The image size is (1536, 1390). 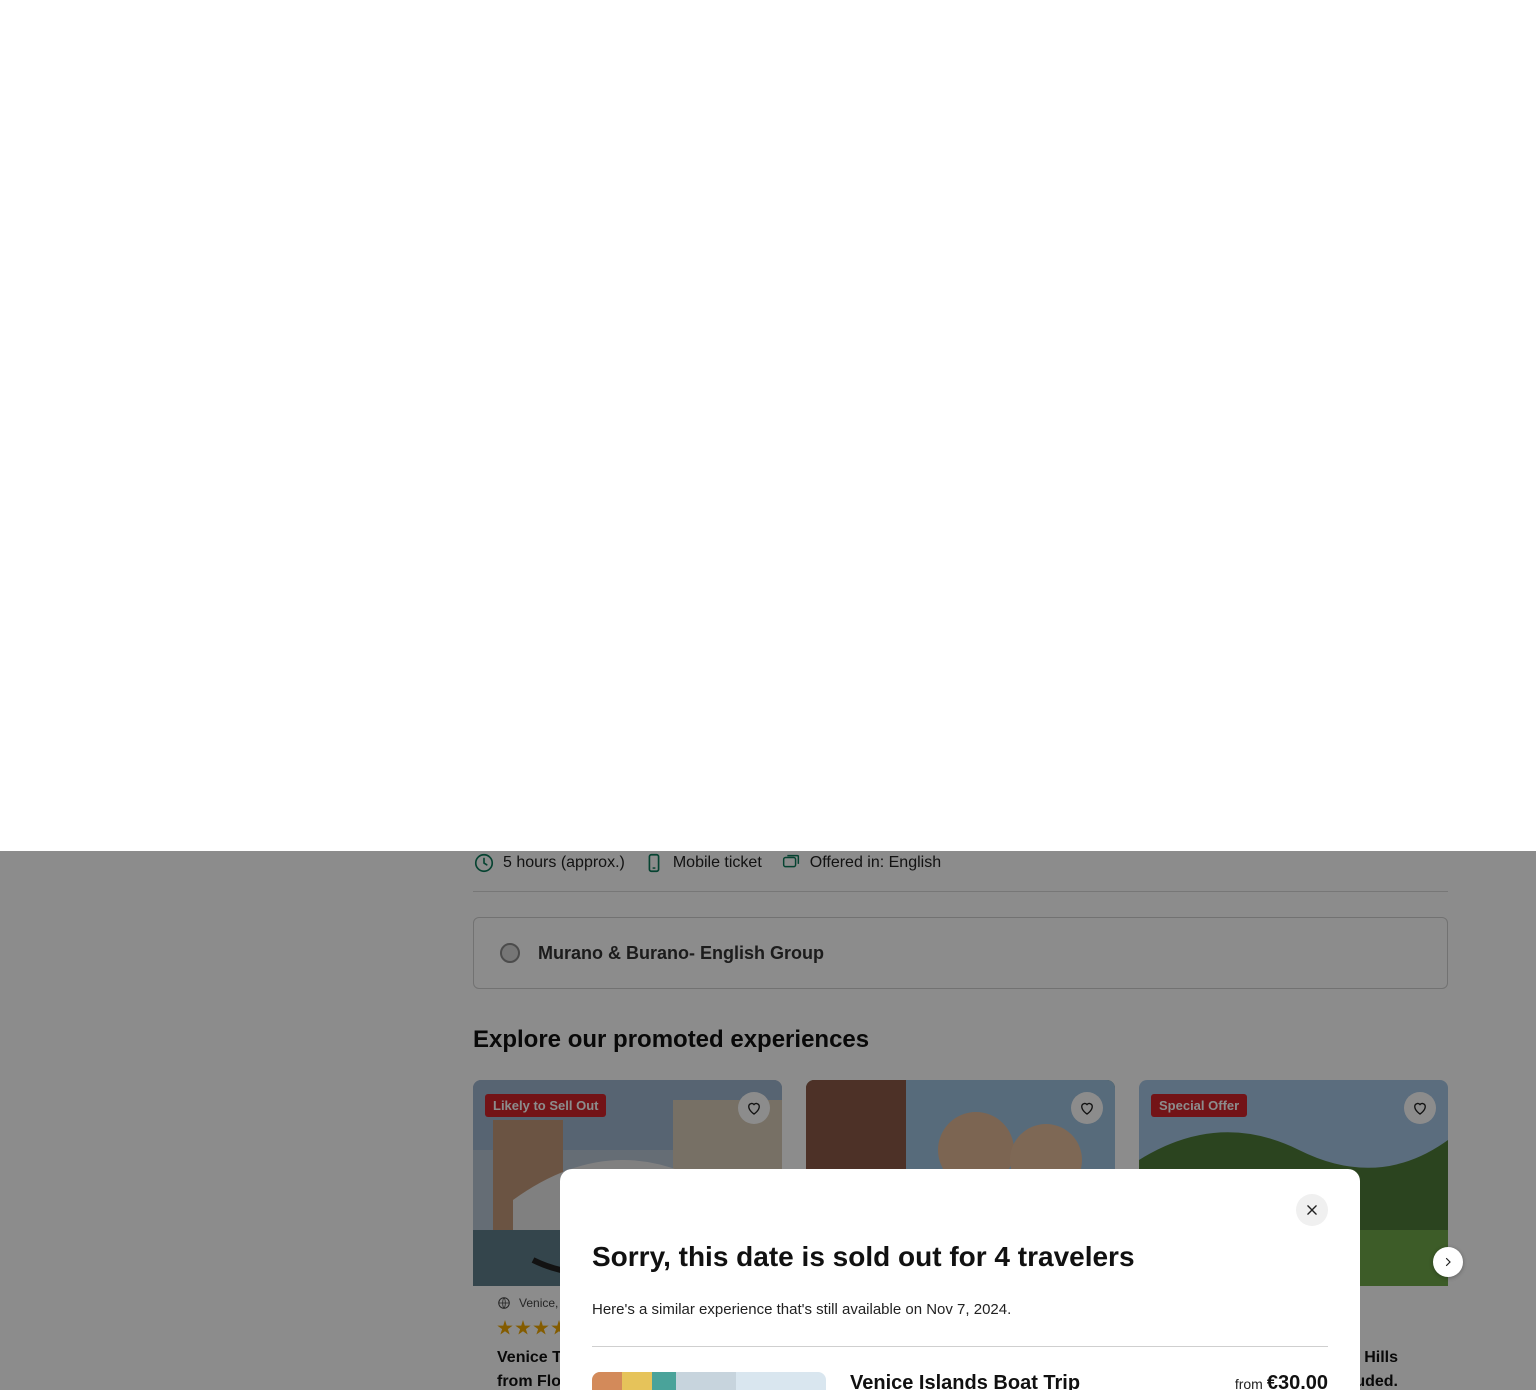 I want to click on alt-experience-price: from €30.00, so click(x=1281, y=1381).